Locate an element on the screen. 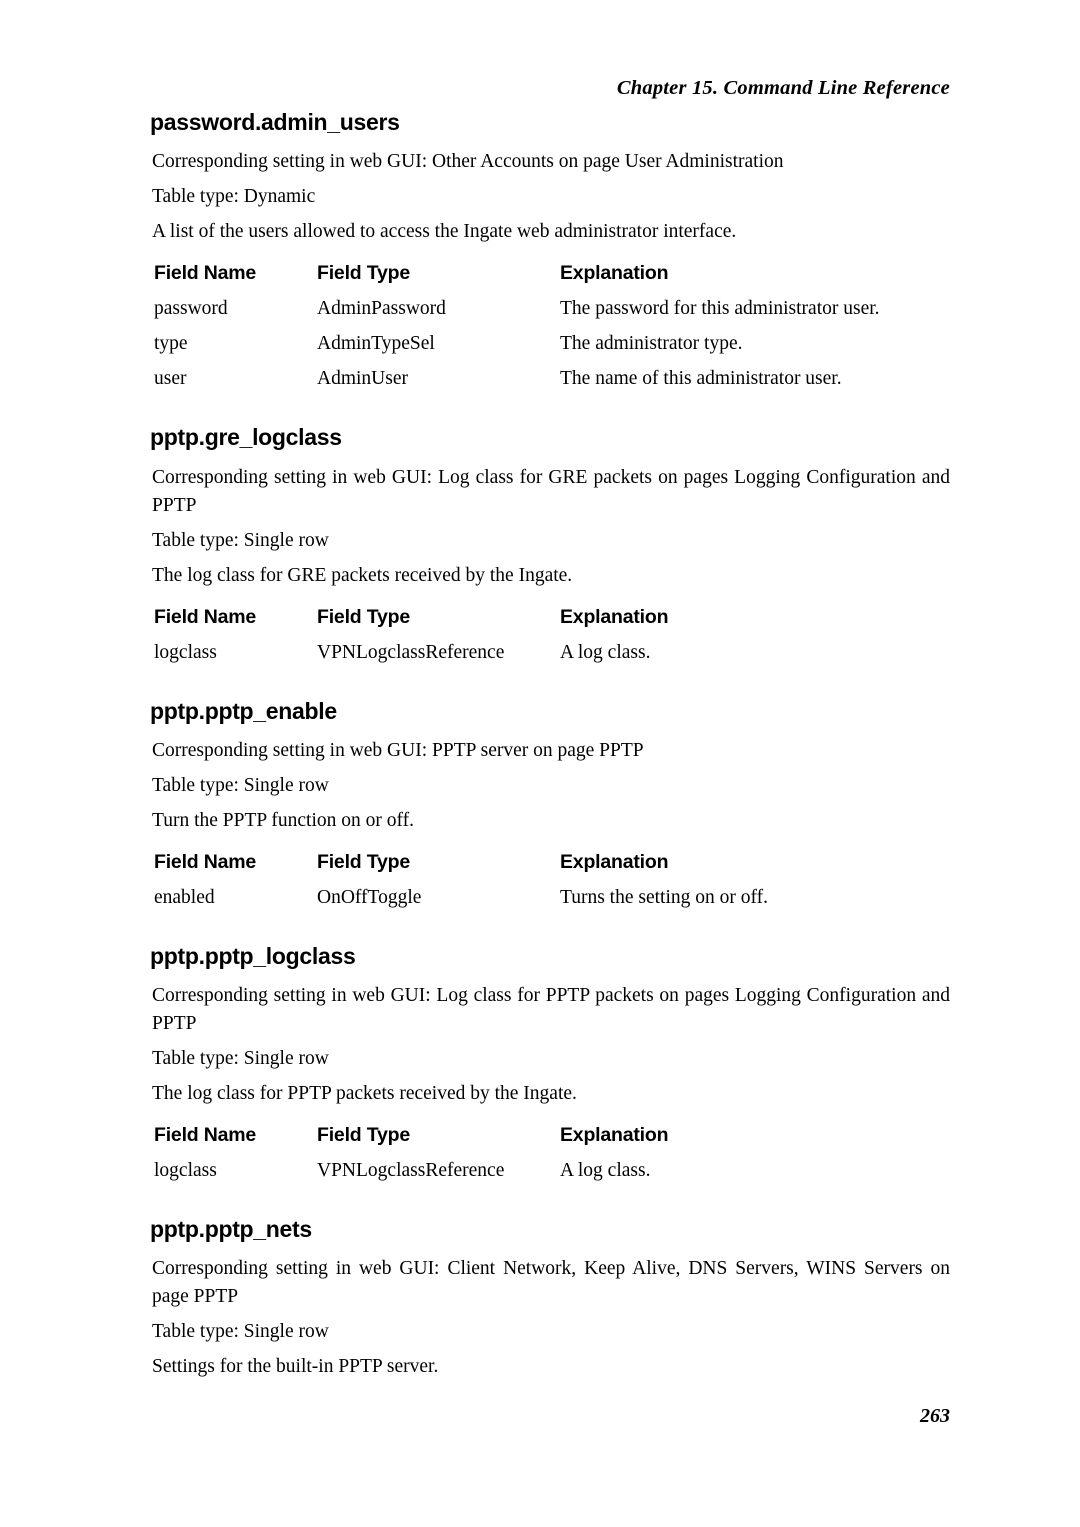 Image resolution: width=1080 pixels, height=1527 pixels. page-number: 263 is located at coordinates (935, 1416).